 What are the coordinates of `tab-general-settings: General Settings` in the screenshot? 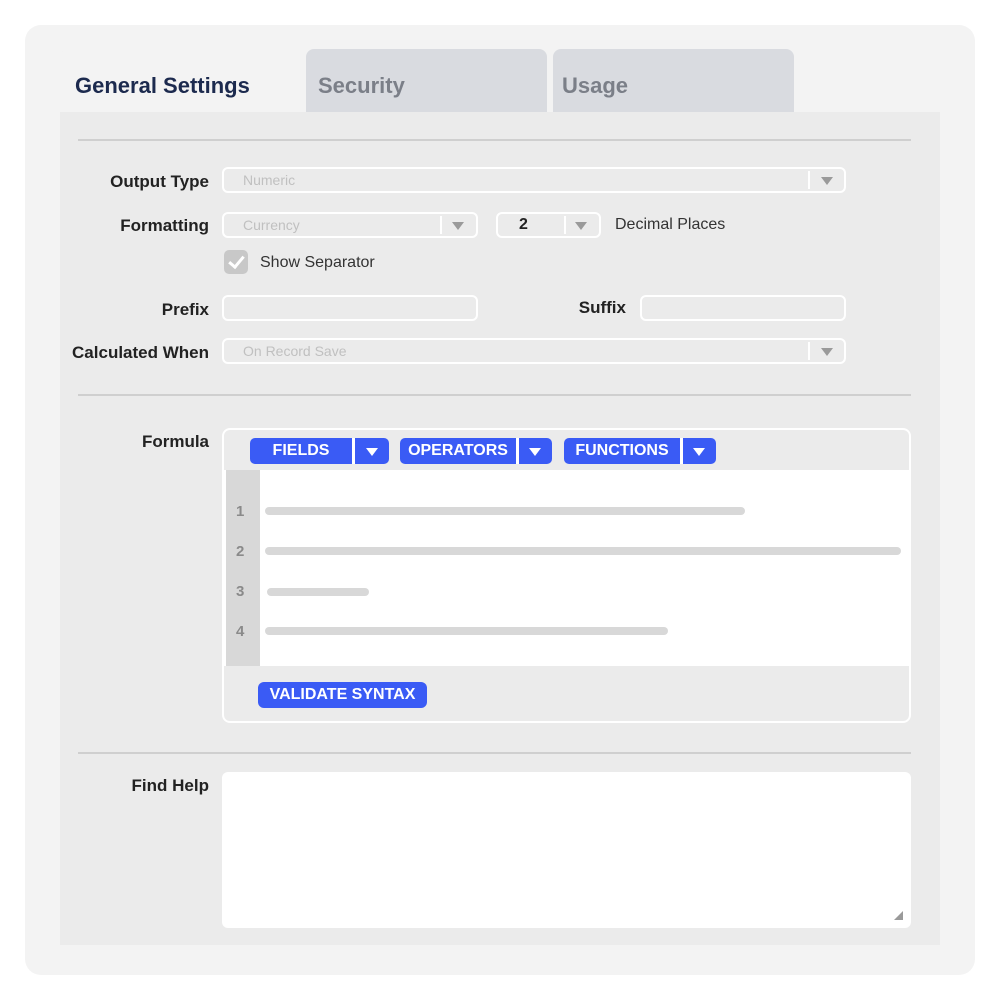 It's located at (180, 81).